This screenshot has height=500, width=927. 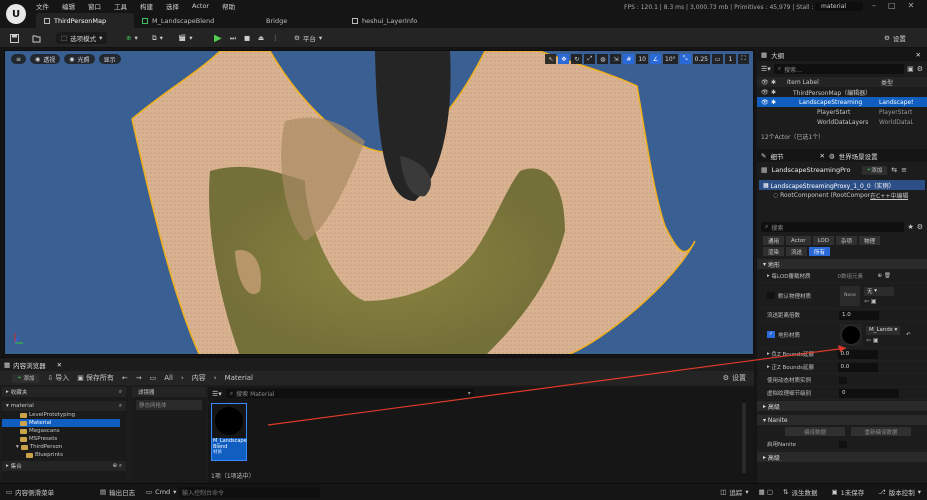 What do you see at coordinates (889, 195) in the screenshot?
I see `edit-in-cpp-link: 在C++中编辑` at bounding box center [889, 195].